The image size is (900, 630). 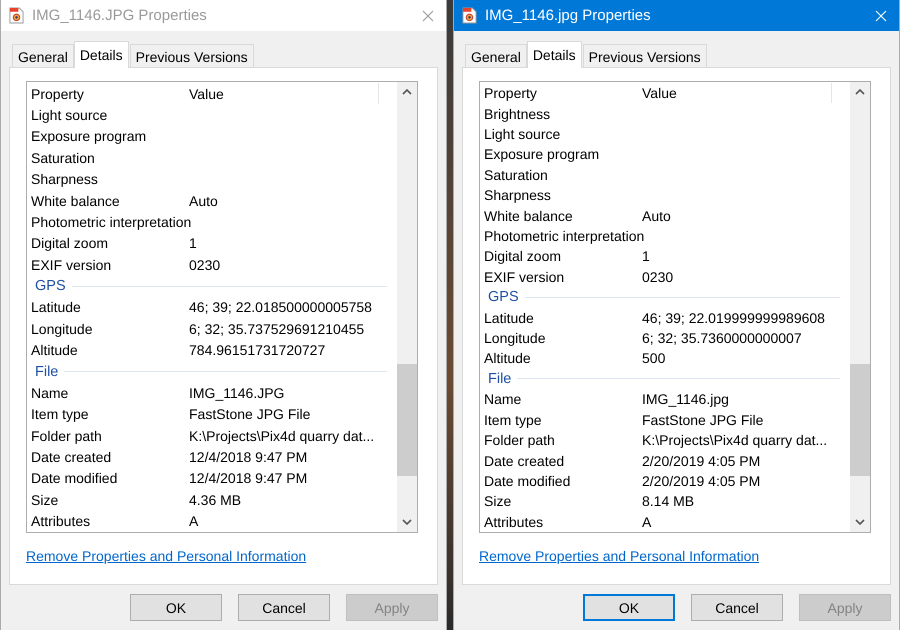 What do you see at coordinates (733, 318) in the screenshot?
I see `property-value: 46; 39; 22.019999999989608` at bounding box center [733, 318].